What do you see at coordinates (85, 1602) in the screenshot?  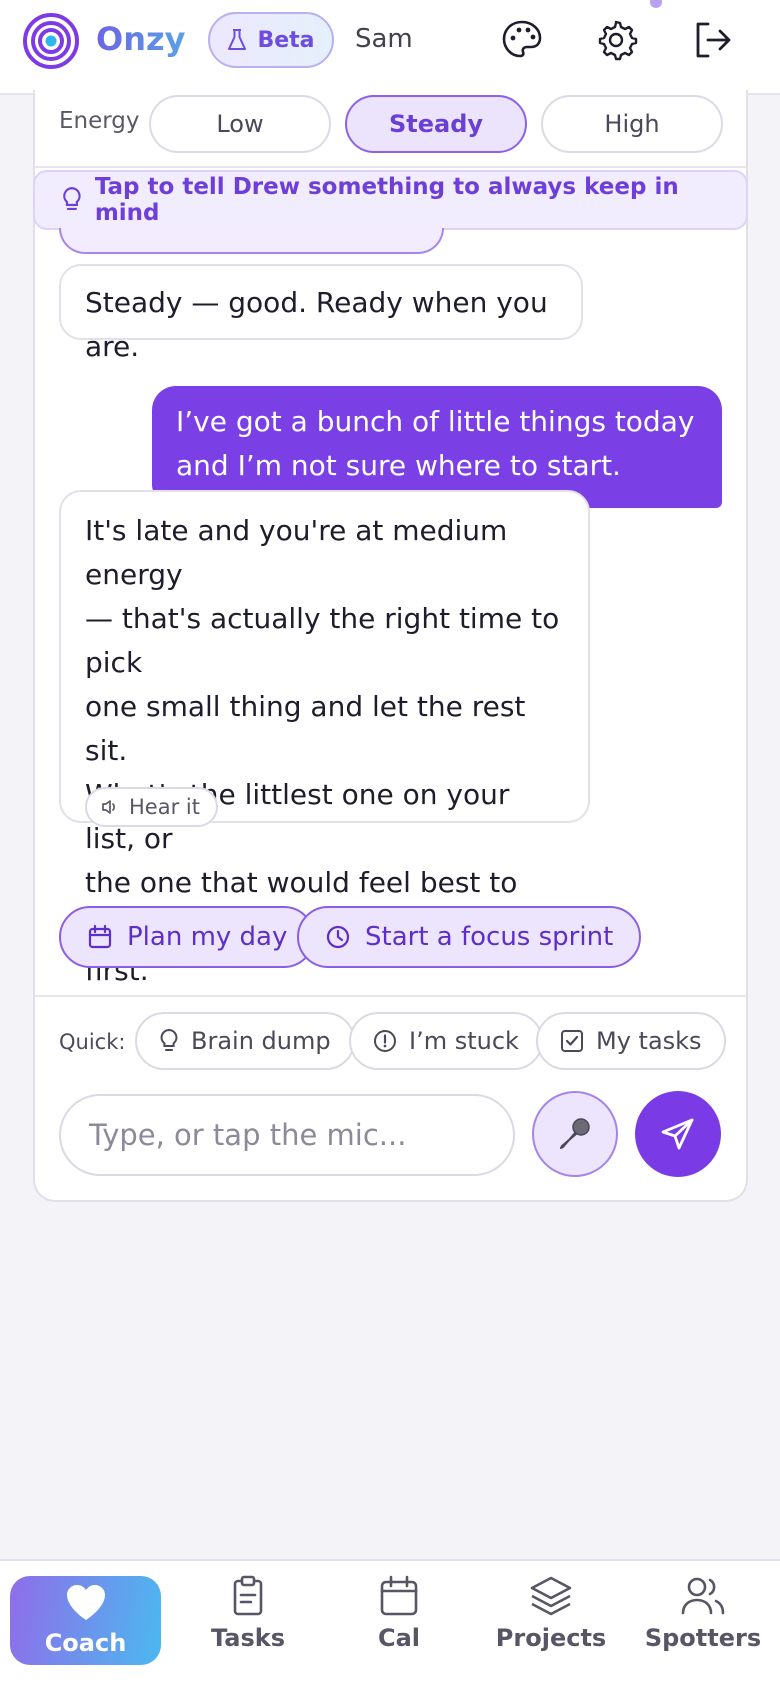 I see `heart-icon` at bounding box center [85, 1602].